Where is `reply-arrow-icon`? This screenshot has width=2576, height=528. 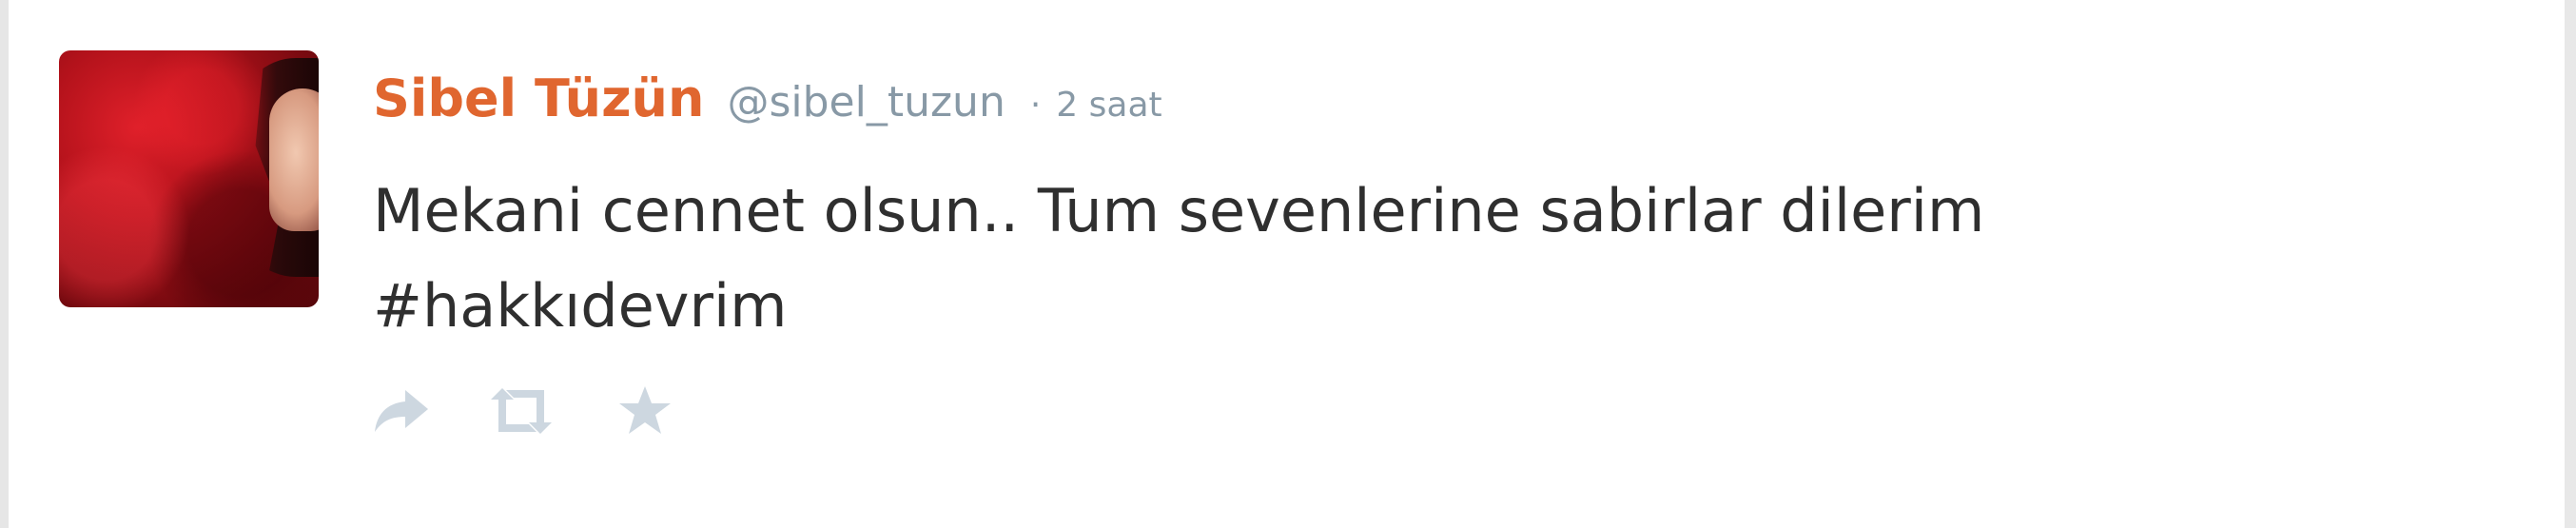
reply-arrow-icon is located at coordinates (402, 411).